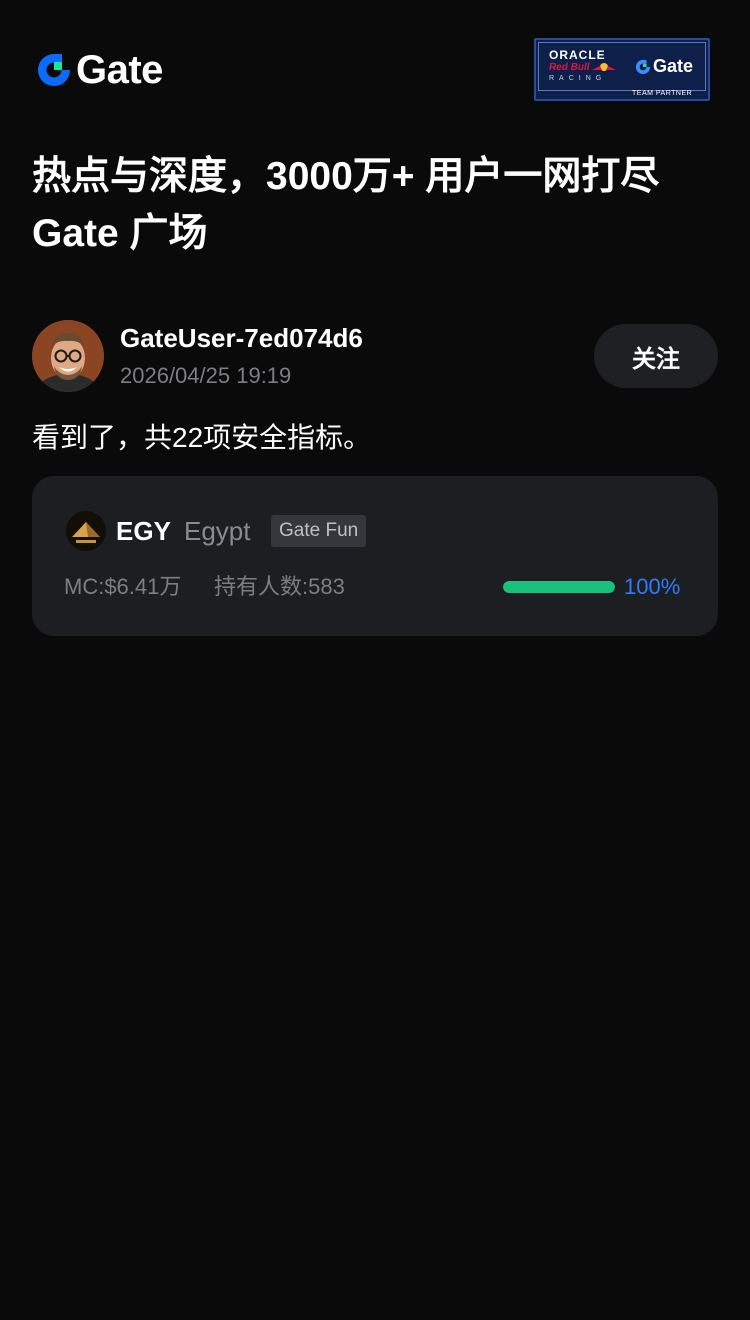 The height and width of the screenshot is (1320, 750). I want to click on token-badge: Gate Fun, so click(319, 531).